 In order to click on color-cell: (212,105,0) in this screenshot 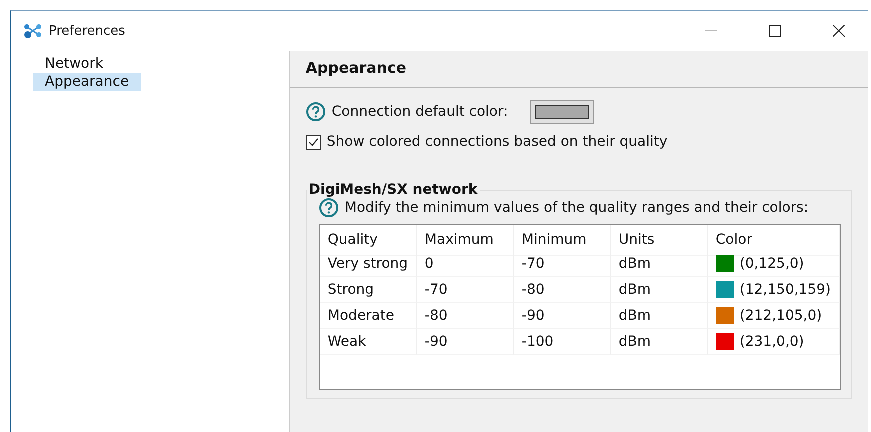, I will do `click(774, 316)`.